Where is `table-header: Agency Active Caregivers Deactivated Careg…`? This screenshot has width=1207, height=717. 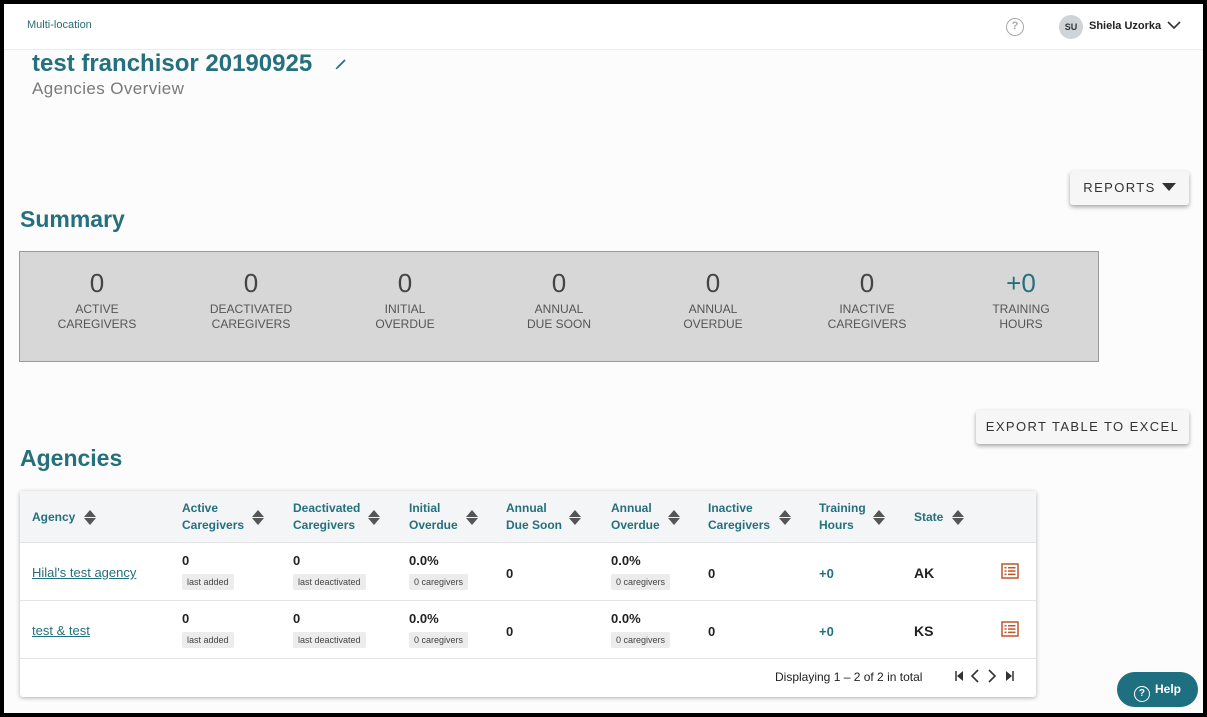 table-header: Agency Active Caregivers Deactivated Careg… is located at coordinates (528, 517).